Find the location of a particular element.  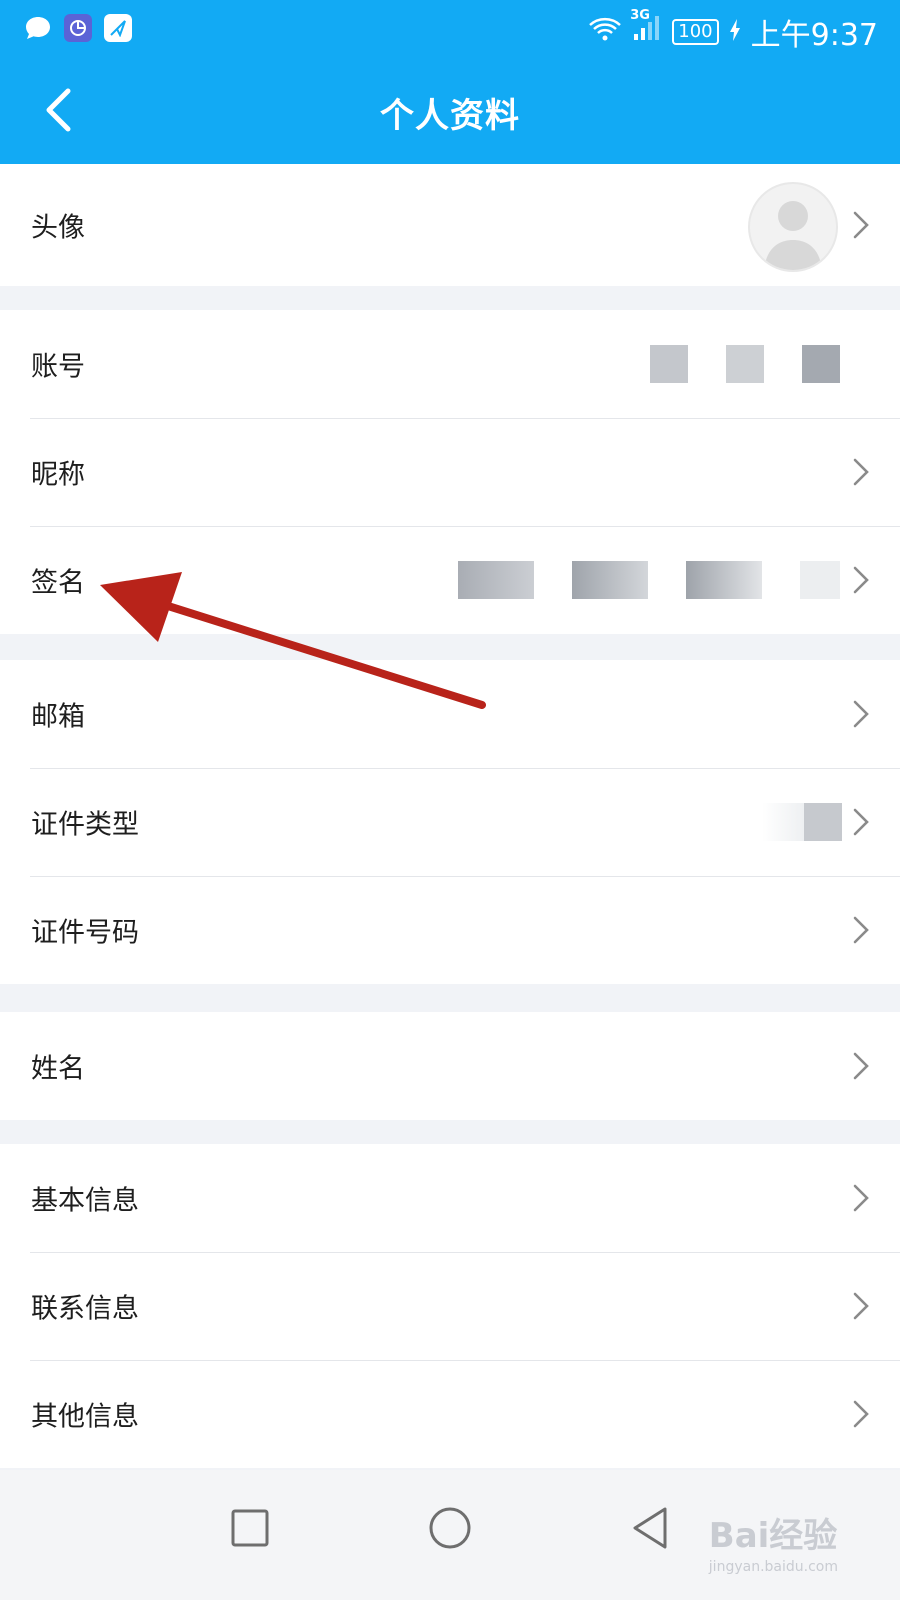

watermark-text: Bai经验 is located at coordinates (773, 1536).